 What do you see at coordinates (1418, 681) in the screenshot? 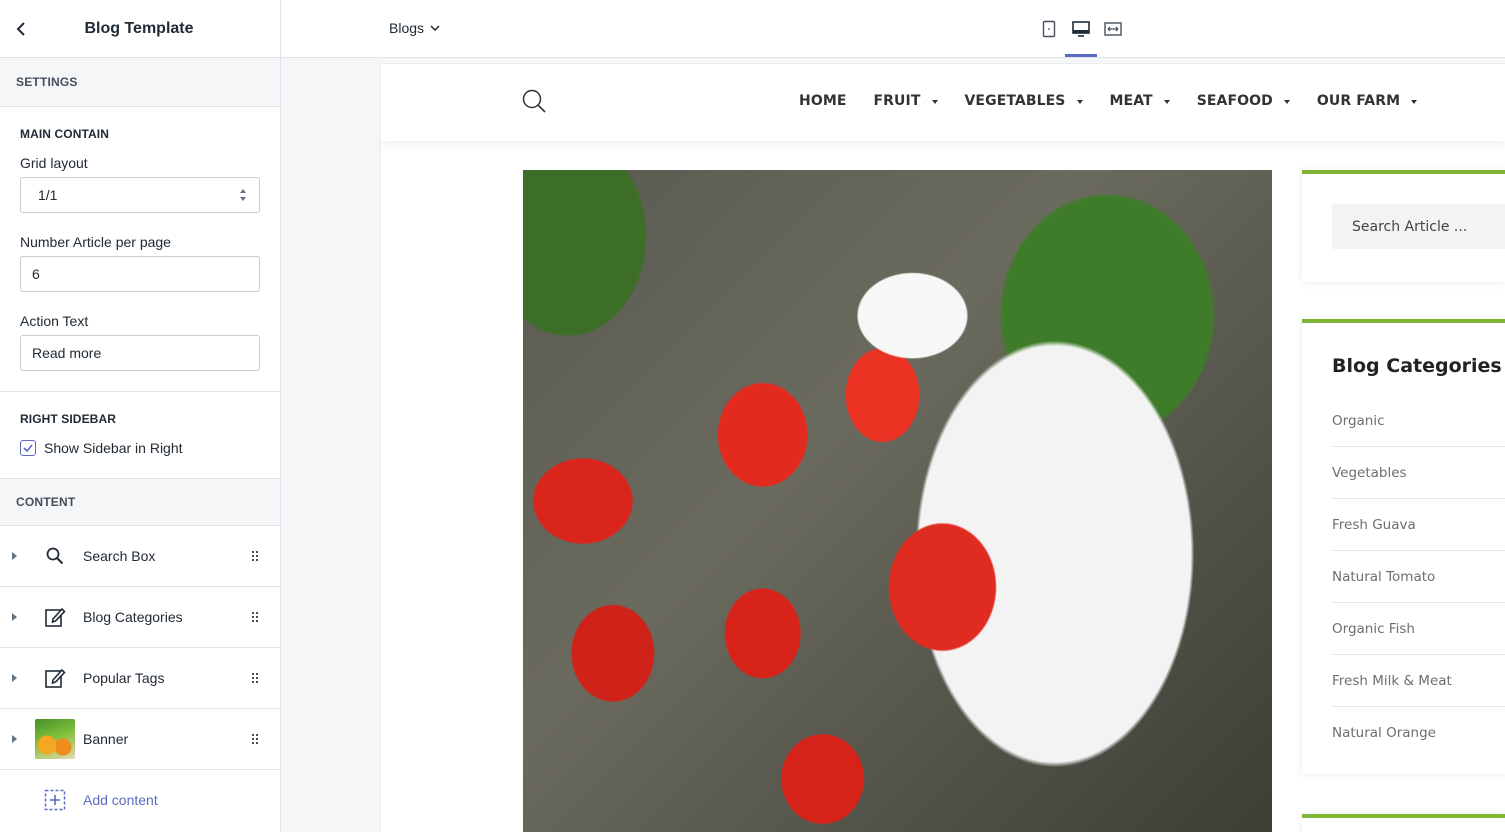
I see `category-link: Fresh Milk & Meat` at bounding box center [1418, 681].